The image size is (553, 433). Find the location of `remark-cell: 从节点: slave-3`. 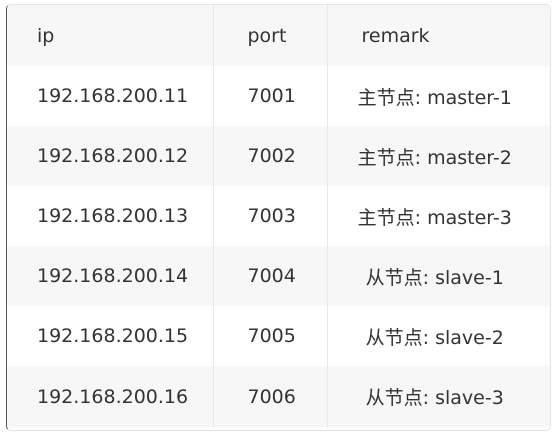

remark-cell: 从节点: slave-3 is located at coordinates (434, 398).